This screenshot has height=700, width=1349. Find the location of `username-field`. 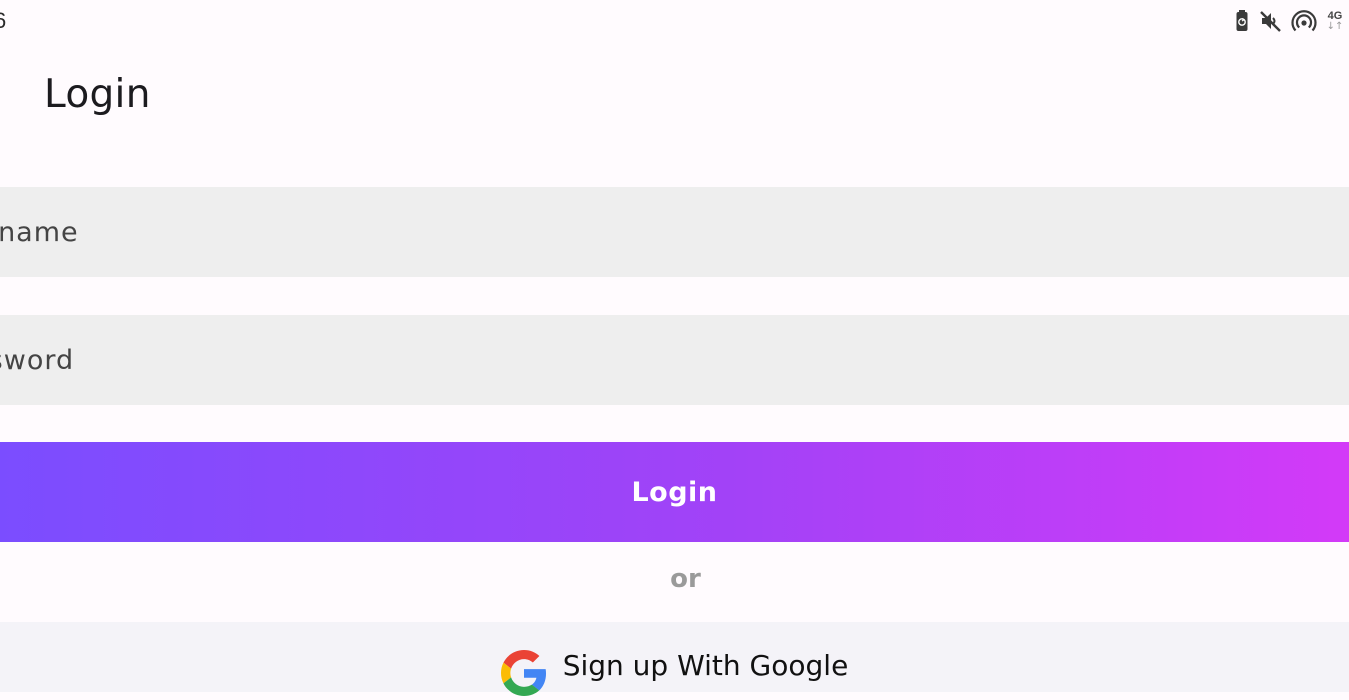

username-field is located at coordinates (674, 232).